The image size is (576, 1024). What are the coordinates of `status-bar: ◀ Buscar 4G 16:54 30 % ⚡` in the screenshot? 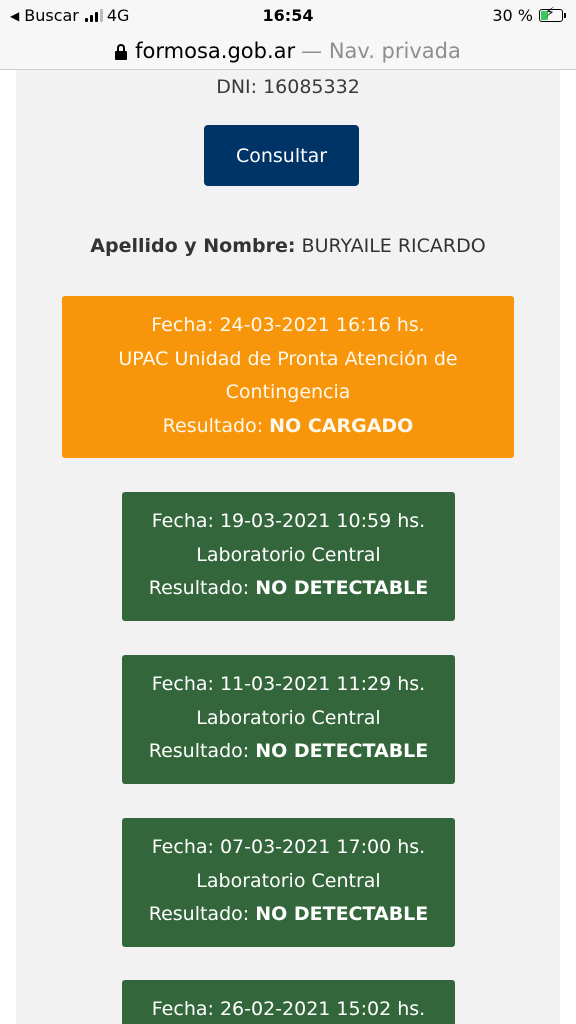 It's located at (288, 16).